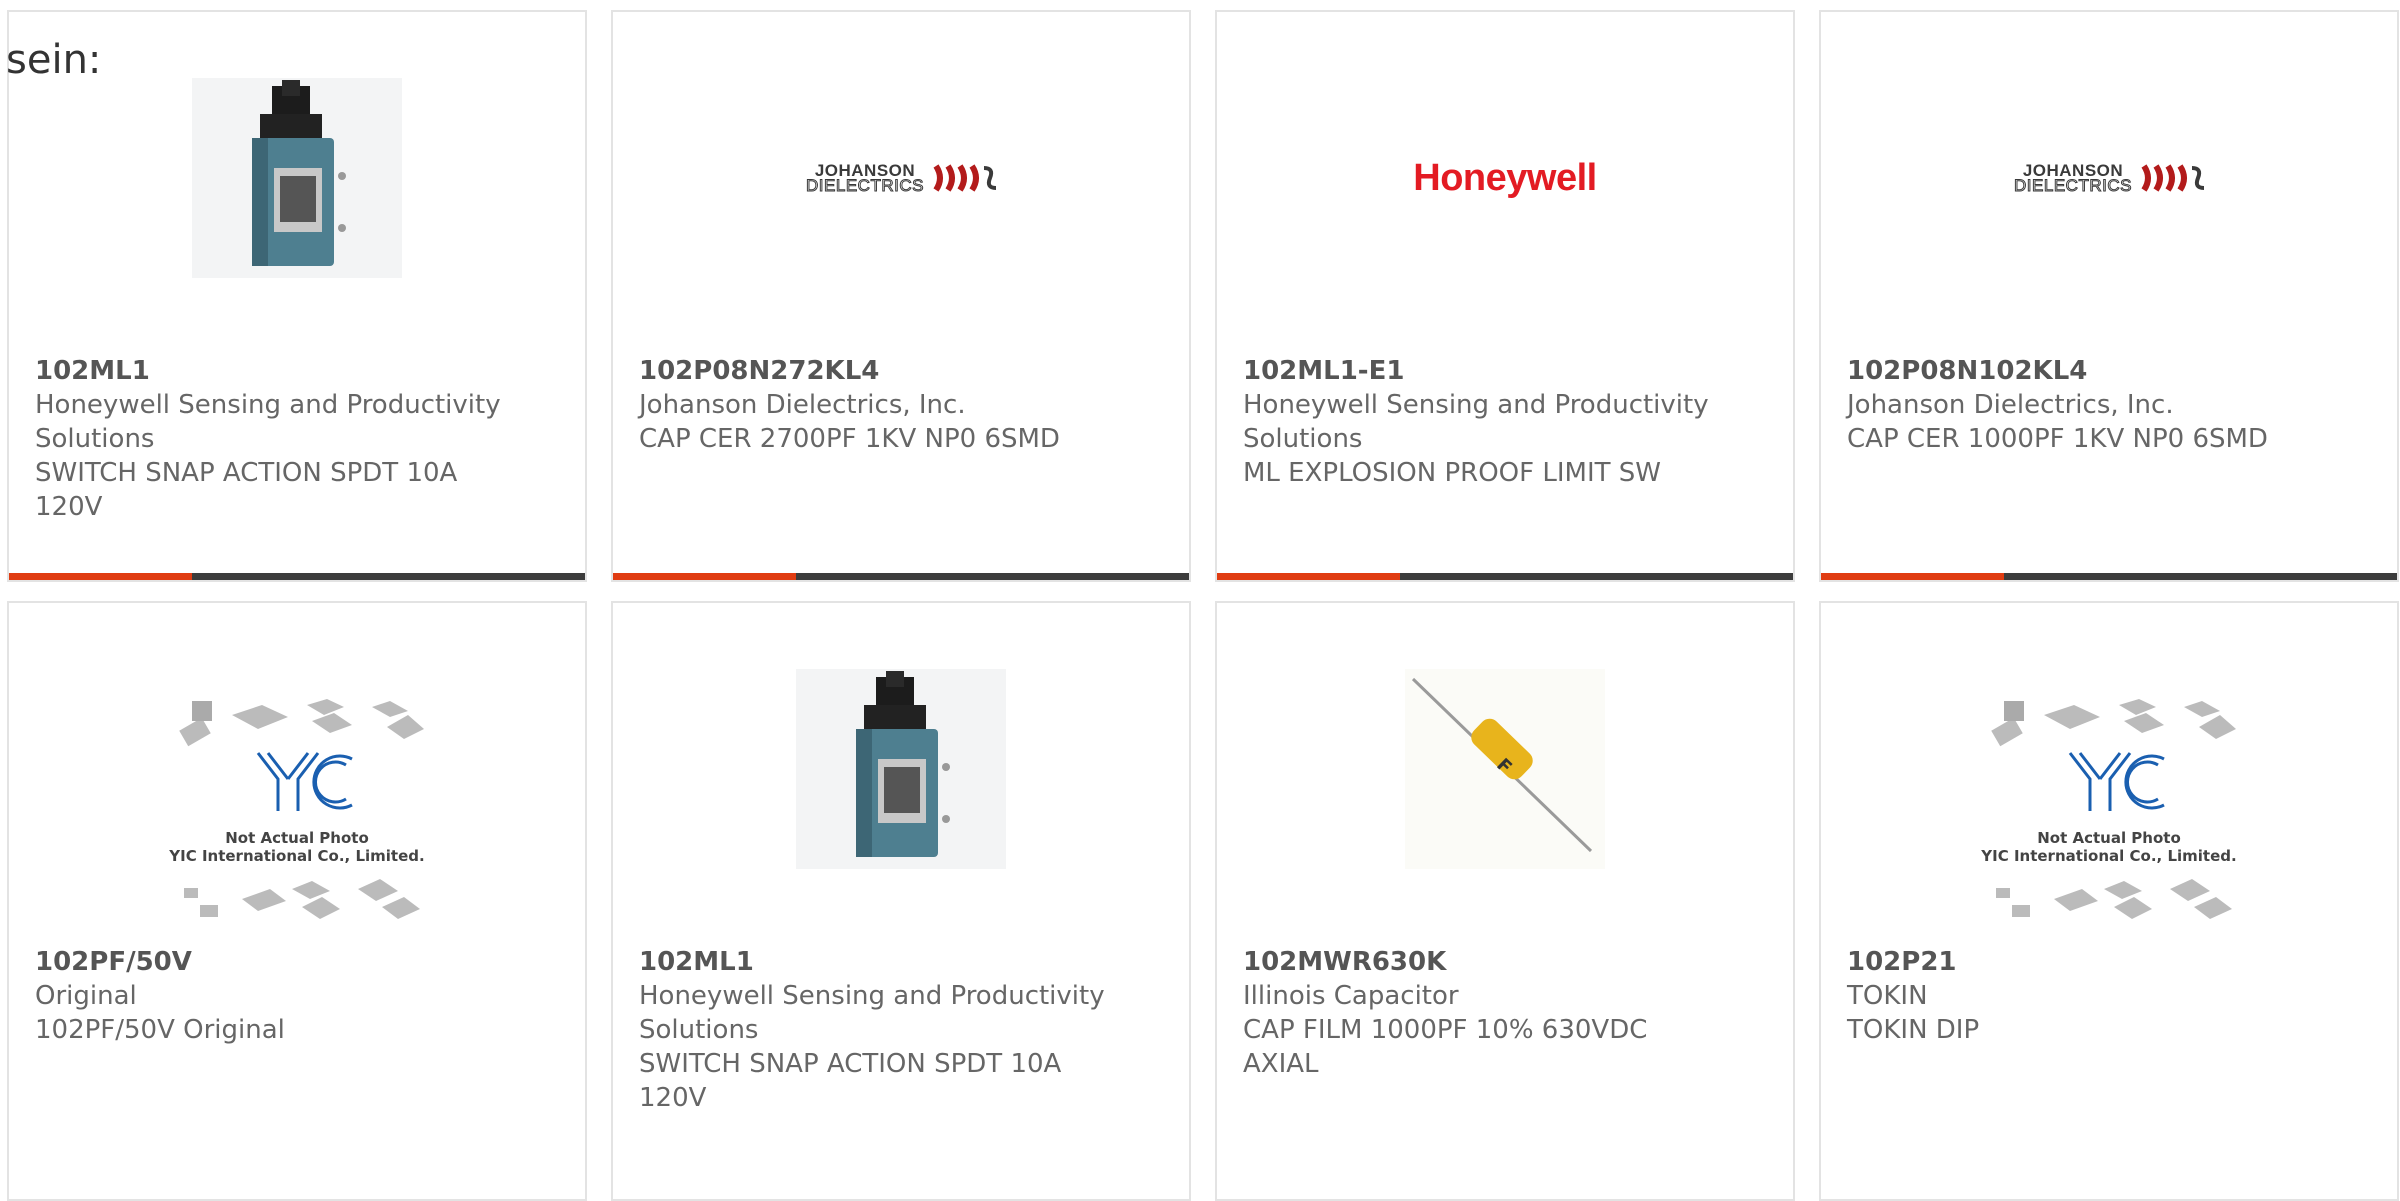  What do you see at coordinates (1478, 371) in the screenshot?
I see `part-number: 102ML1-E1` at bounding box center [1478, 371].